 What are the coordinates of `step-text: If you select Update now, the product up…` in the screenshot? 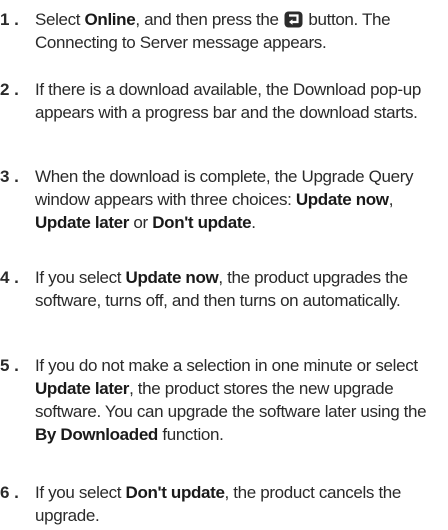 It's located at (241, 289).